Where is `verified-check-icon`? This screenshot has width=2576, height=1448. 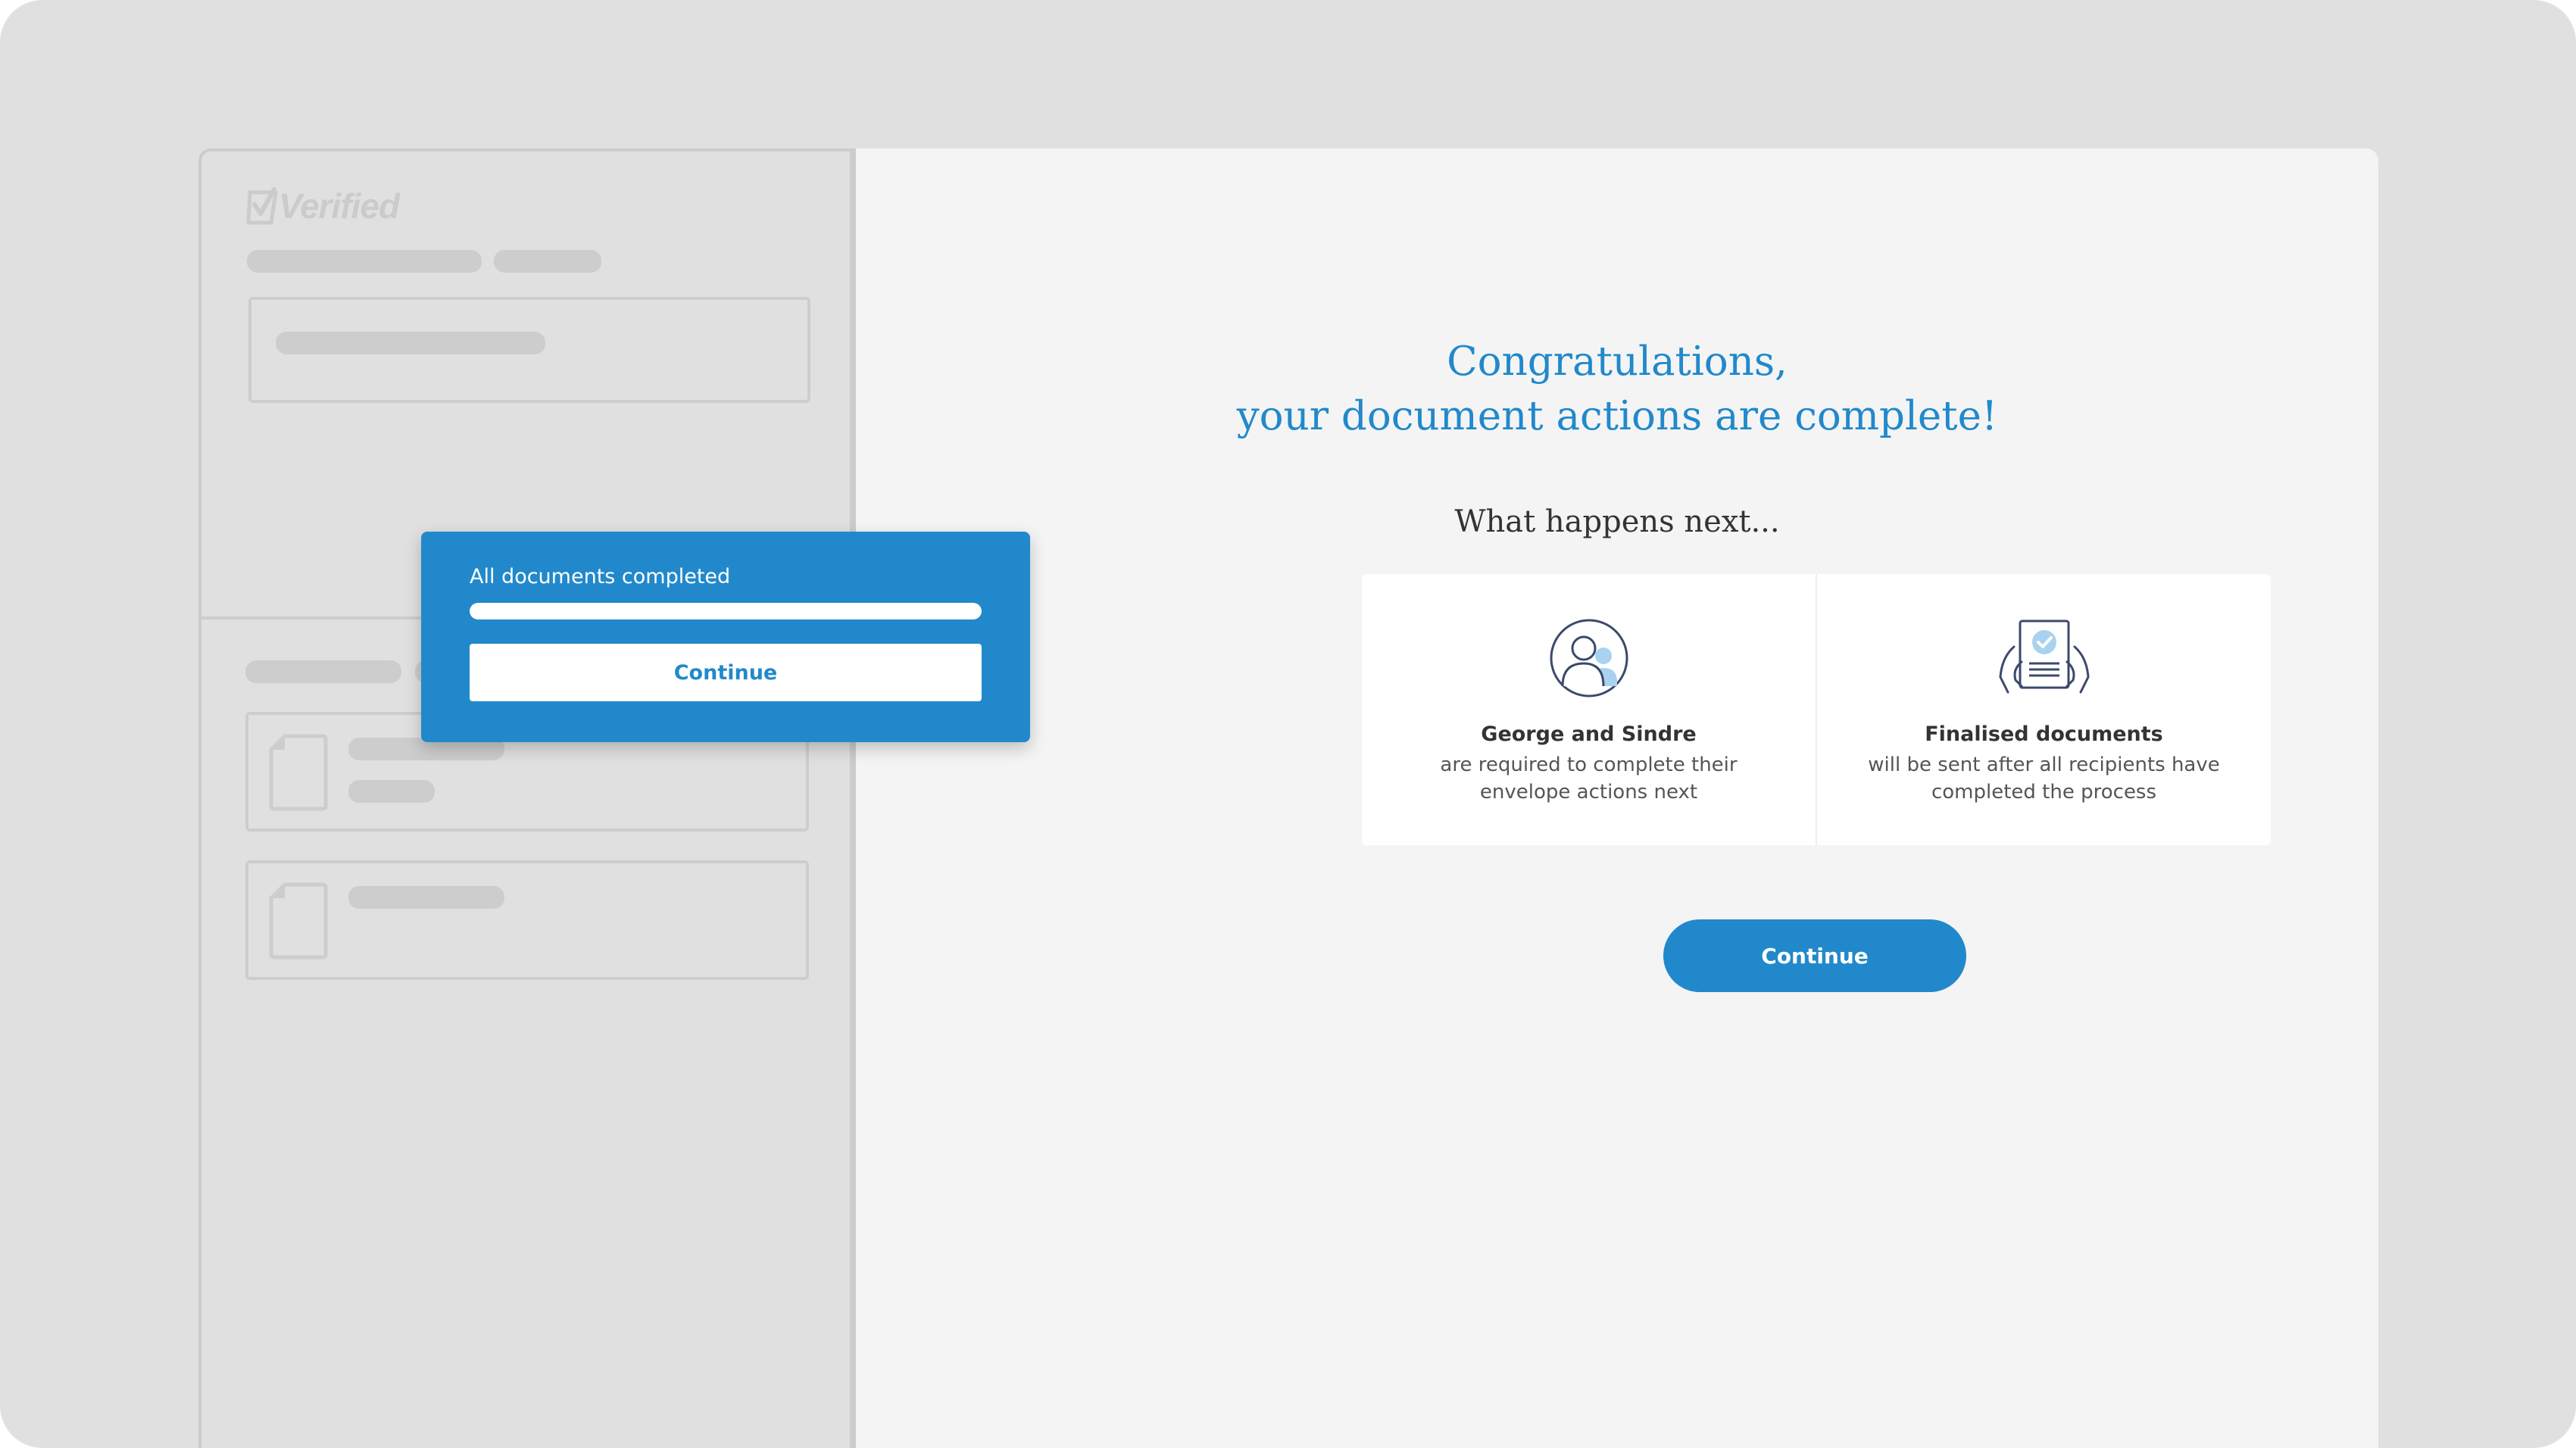 verified-check-icon is located at coordinates (262, 206).